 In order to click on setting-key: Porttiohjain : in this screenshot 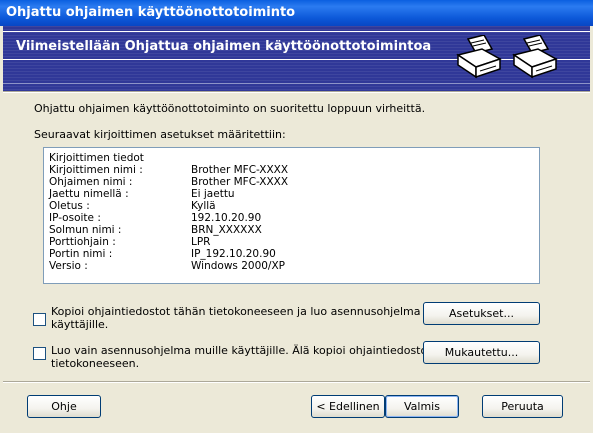, I will do `click(82, 242)`.